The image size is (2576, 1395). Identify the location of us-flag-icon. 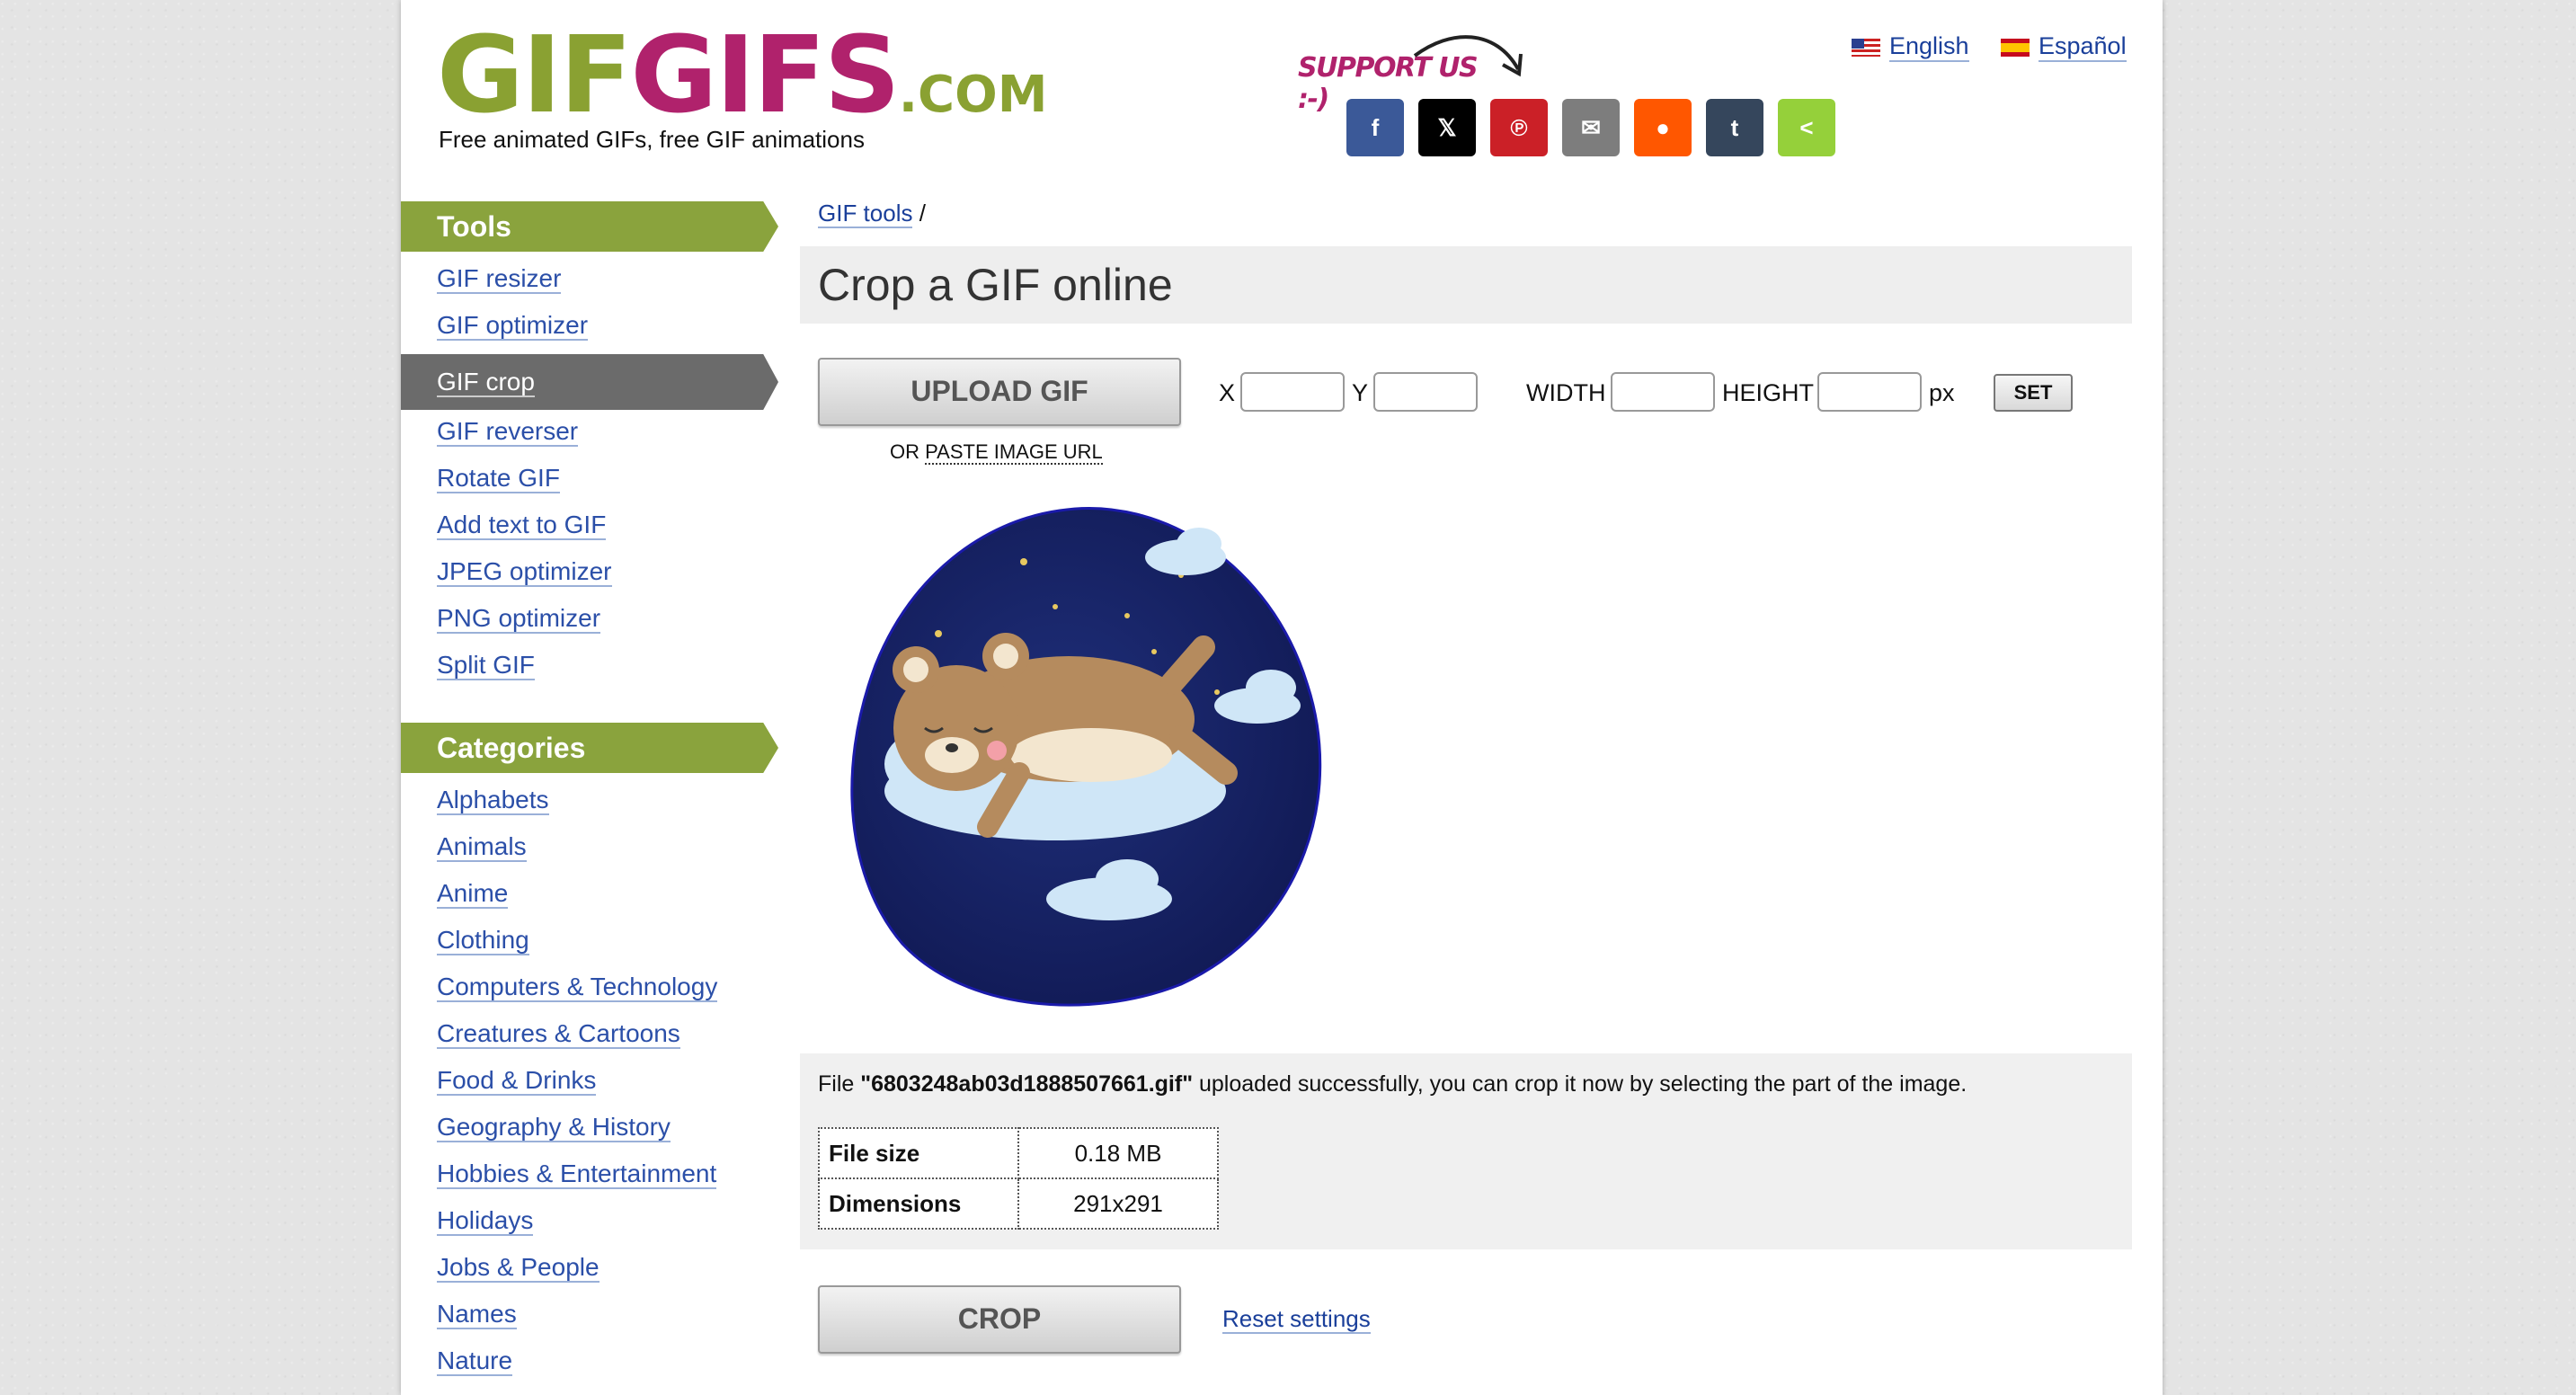
(1866, 47).